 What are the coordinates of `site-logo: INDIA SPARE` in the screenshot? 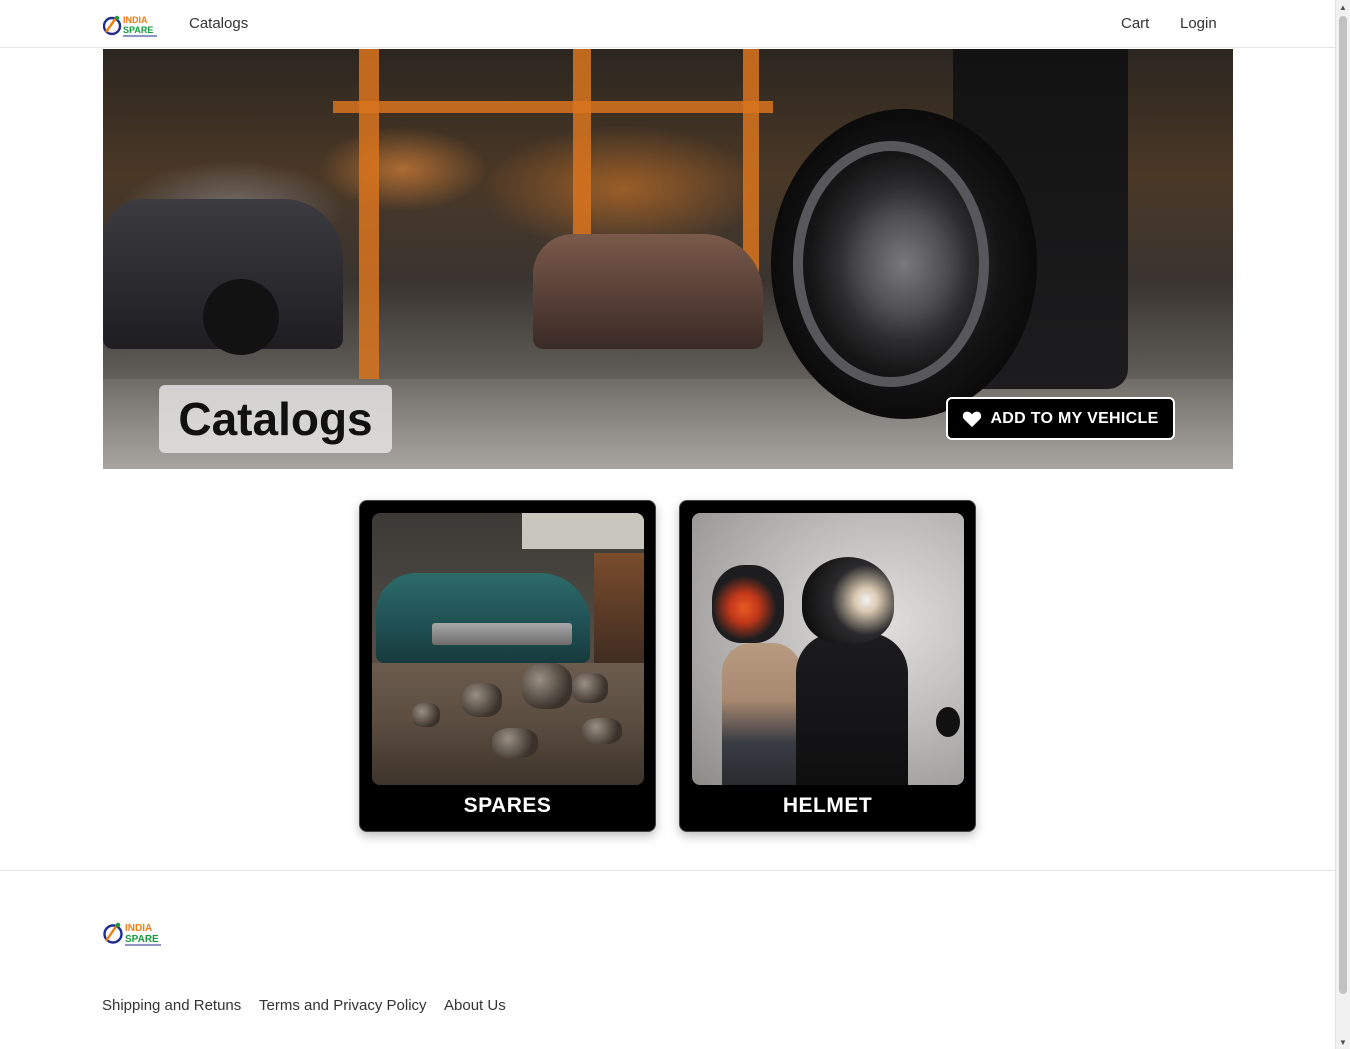 It's located at (130, 25).